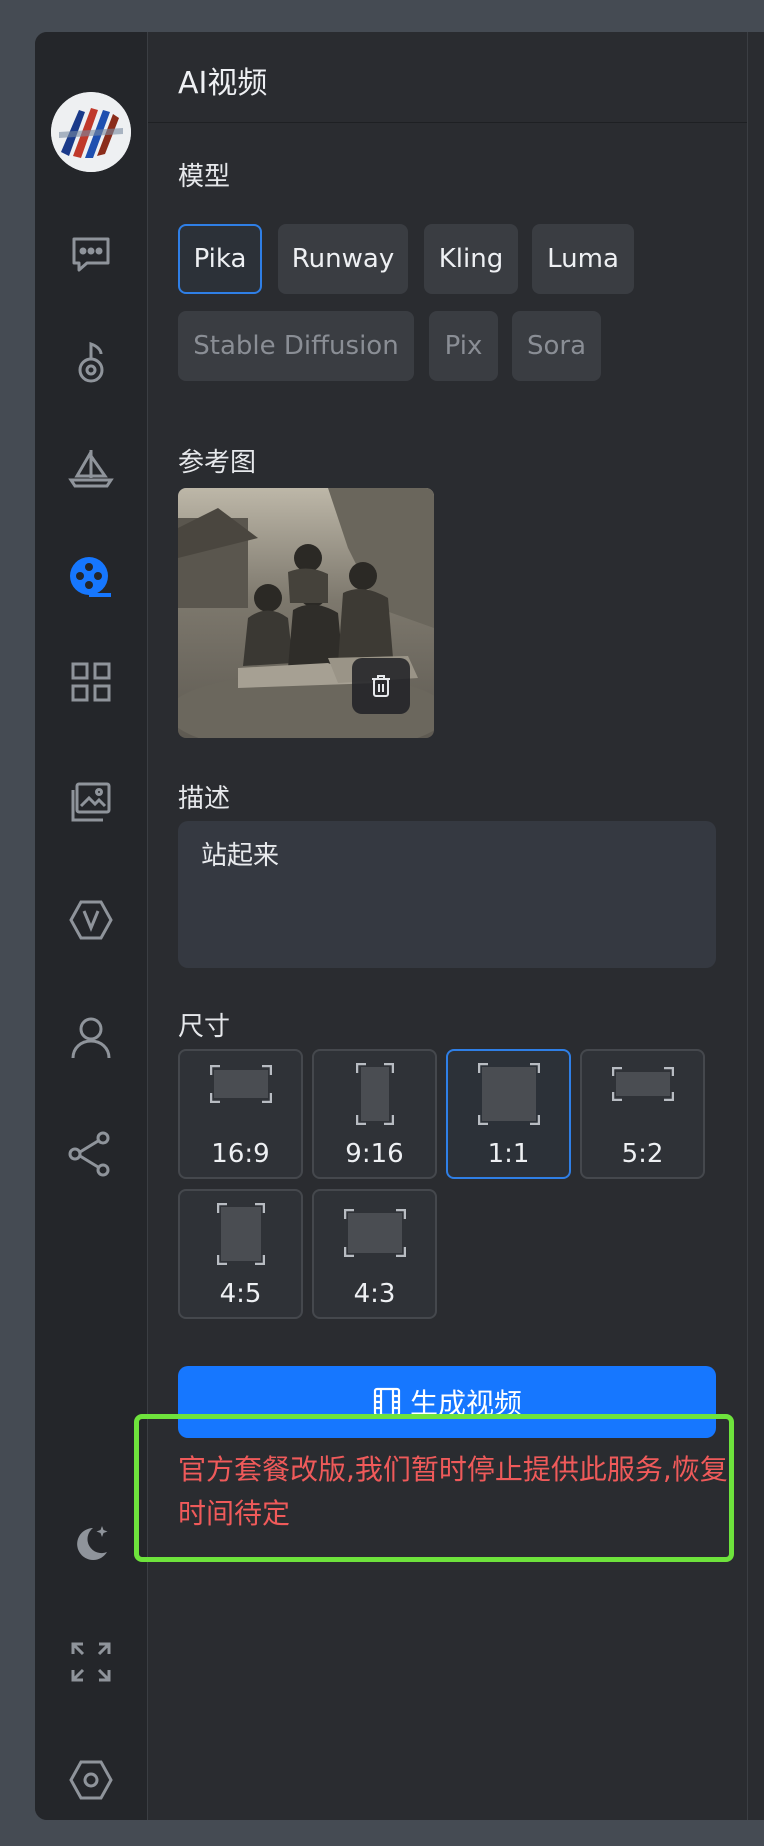 The image size is (764, 1846). Describe the element at coordinates (240, 1234) in the screenshot. I see `aspect-4-5-icon` at that location.